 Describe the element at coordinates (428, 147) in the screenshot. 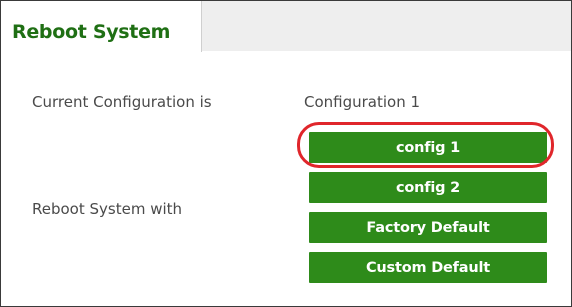

I see `config-1-button: config 1` at that location.